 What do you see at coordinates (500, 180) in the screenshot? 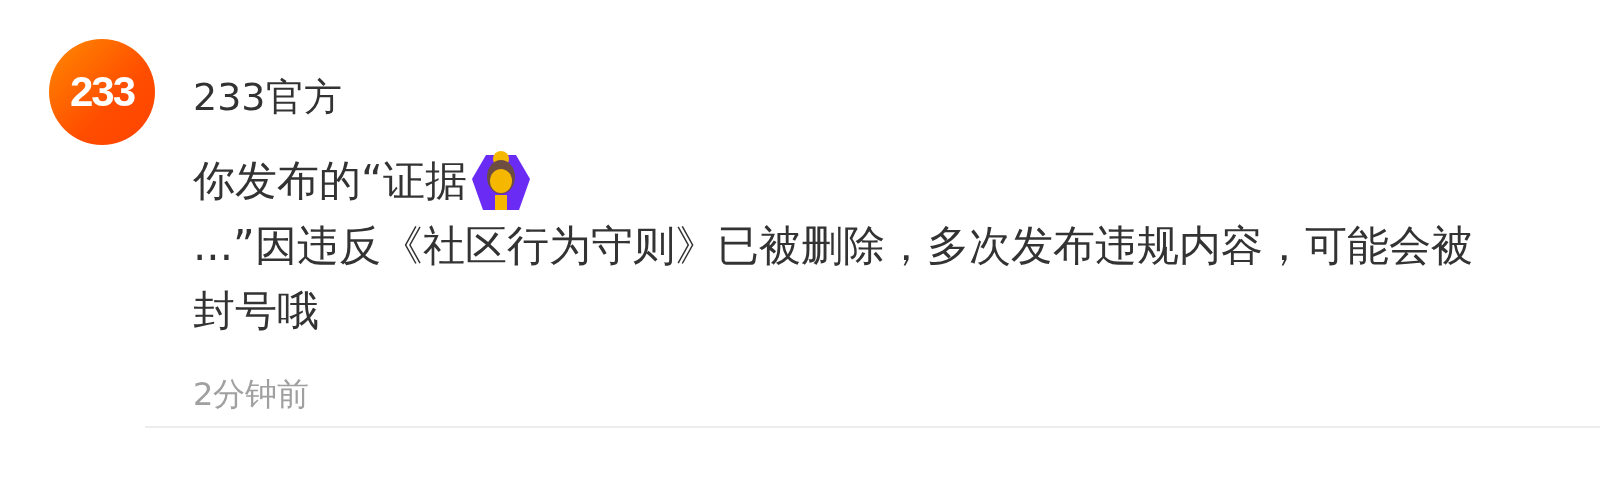
I see `person-gesture-icon` at bounding box center [500, 180].